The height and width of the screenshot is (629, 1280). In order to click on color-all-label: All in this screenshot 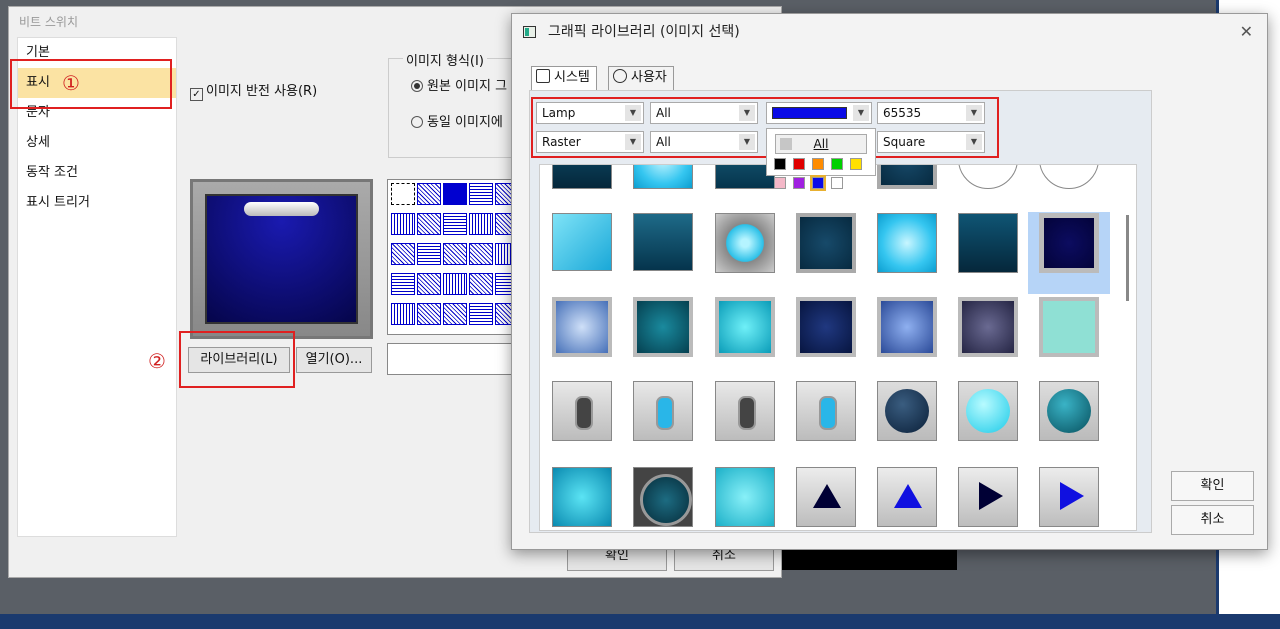, I will do `click(821, 144)`.